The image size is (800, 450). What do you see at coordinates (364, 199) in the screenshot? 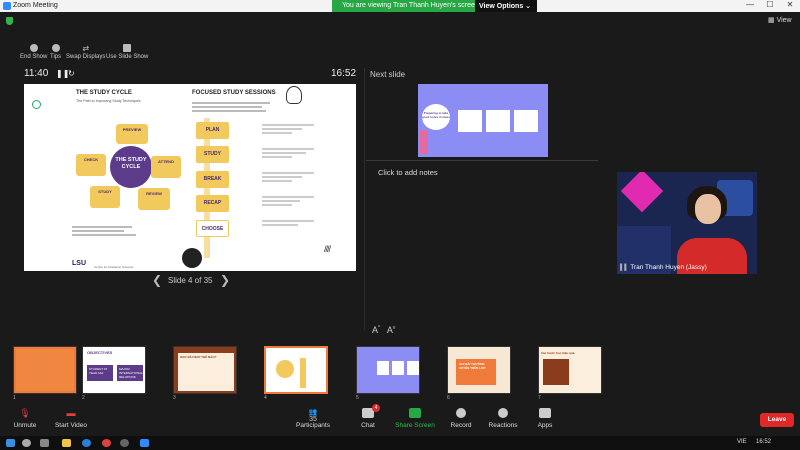
I see `pane-divider` at bounding box center [364, 199].